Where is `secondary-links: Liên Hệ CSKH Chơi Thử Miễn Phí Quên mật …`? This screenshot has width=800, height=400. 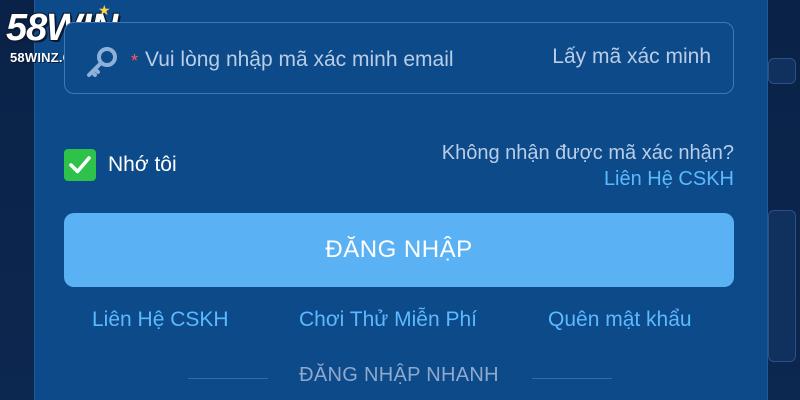
secondary-links: Liên Hệ CSKH Chơi Thử Miễn Phí Quên mật … is located at coordinates (399, 323).